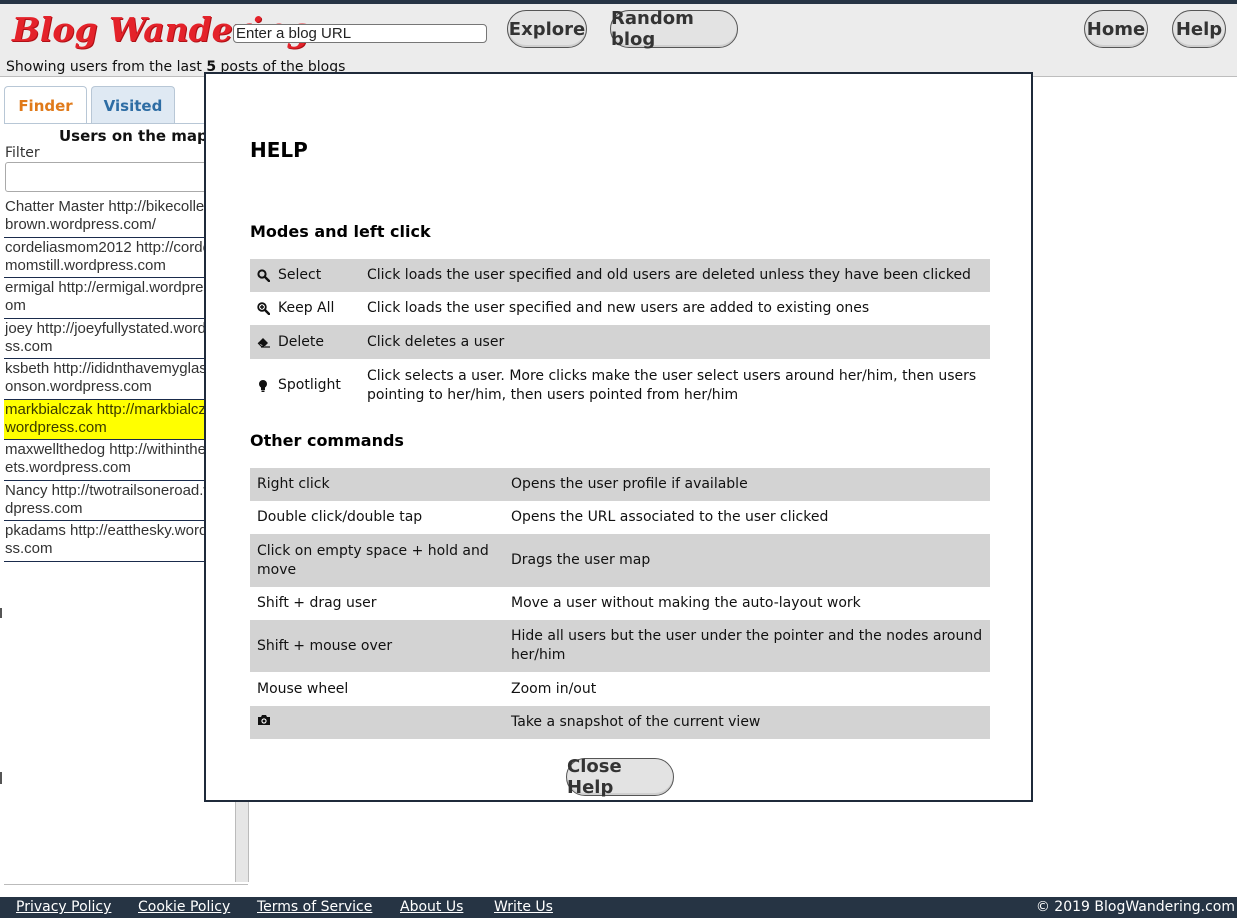 The height and width of the screenshot is (918, 1237). What do you see at coordinates (105, 123) in the screenshot?
I see `tab-divider` at bounding box center [105, 123].